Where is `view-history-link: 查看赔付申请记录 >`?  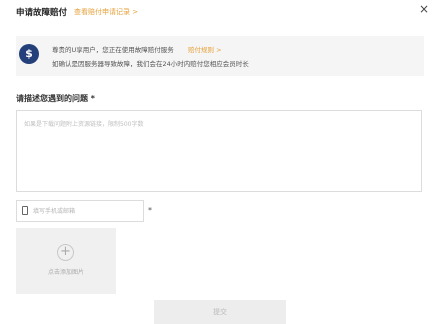
view-history-link: 查看赔付申请记录 > is located at coordinates (106, 12).